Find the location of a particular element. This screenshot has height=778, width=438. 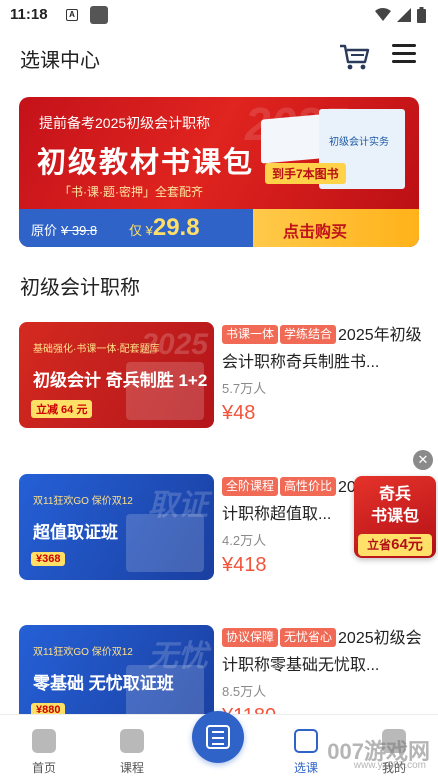

course-tag: 无忧省心 is located at coordinates (308, 637).